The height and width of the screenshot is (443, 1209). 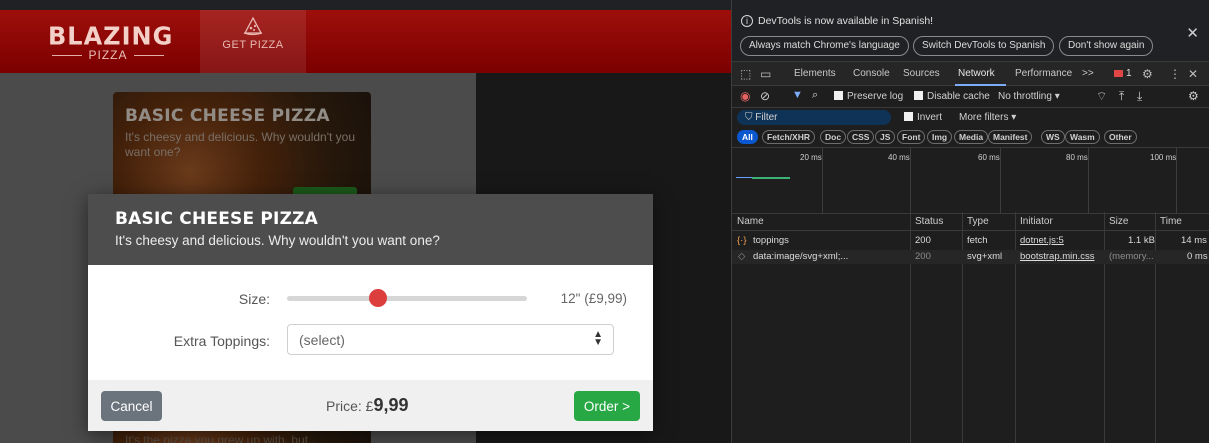 What do you see at coordinates (814, 117) in the screenshot?
I see `filter-input: ⛉ Filter` at bounding box center [814, 117].